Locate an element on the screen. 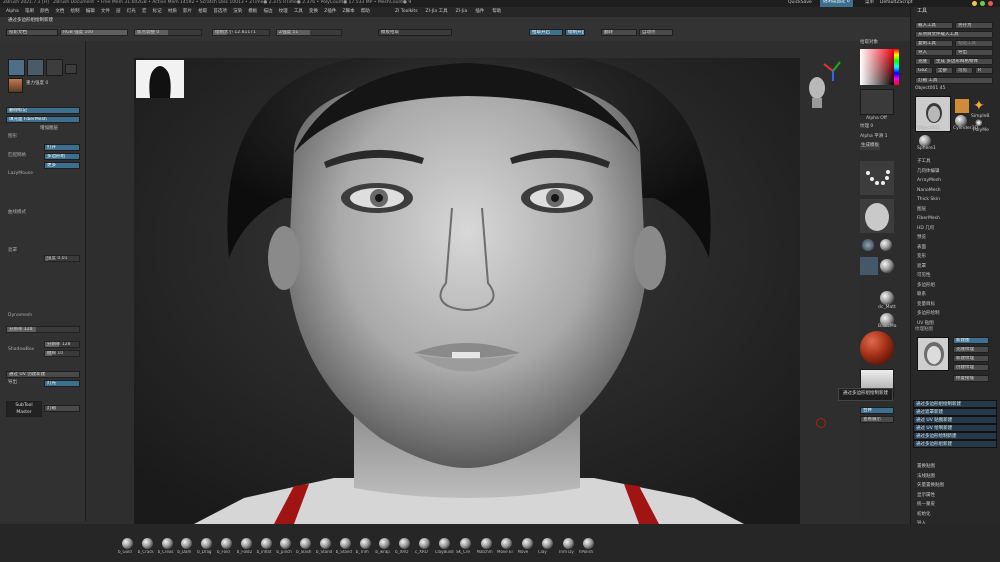 This screenshot has width=1000, height=562. menu-item: 材质 is located at coordinates (172, 12).